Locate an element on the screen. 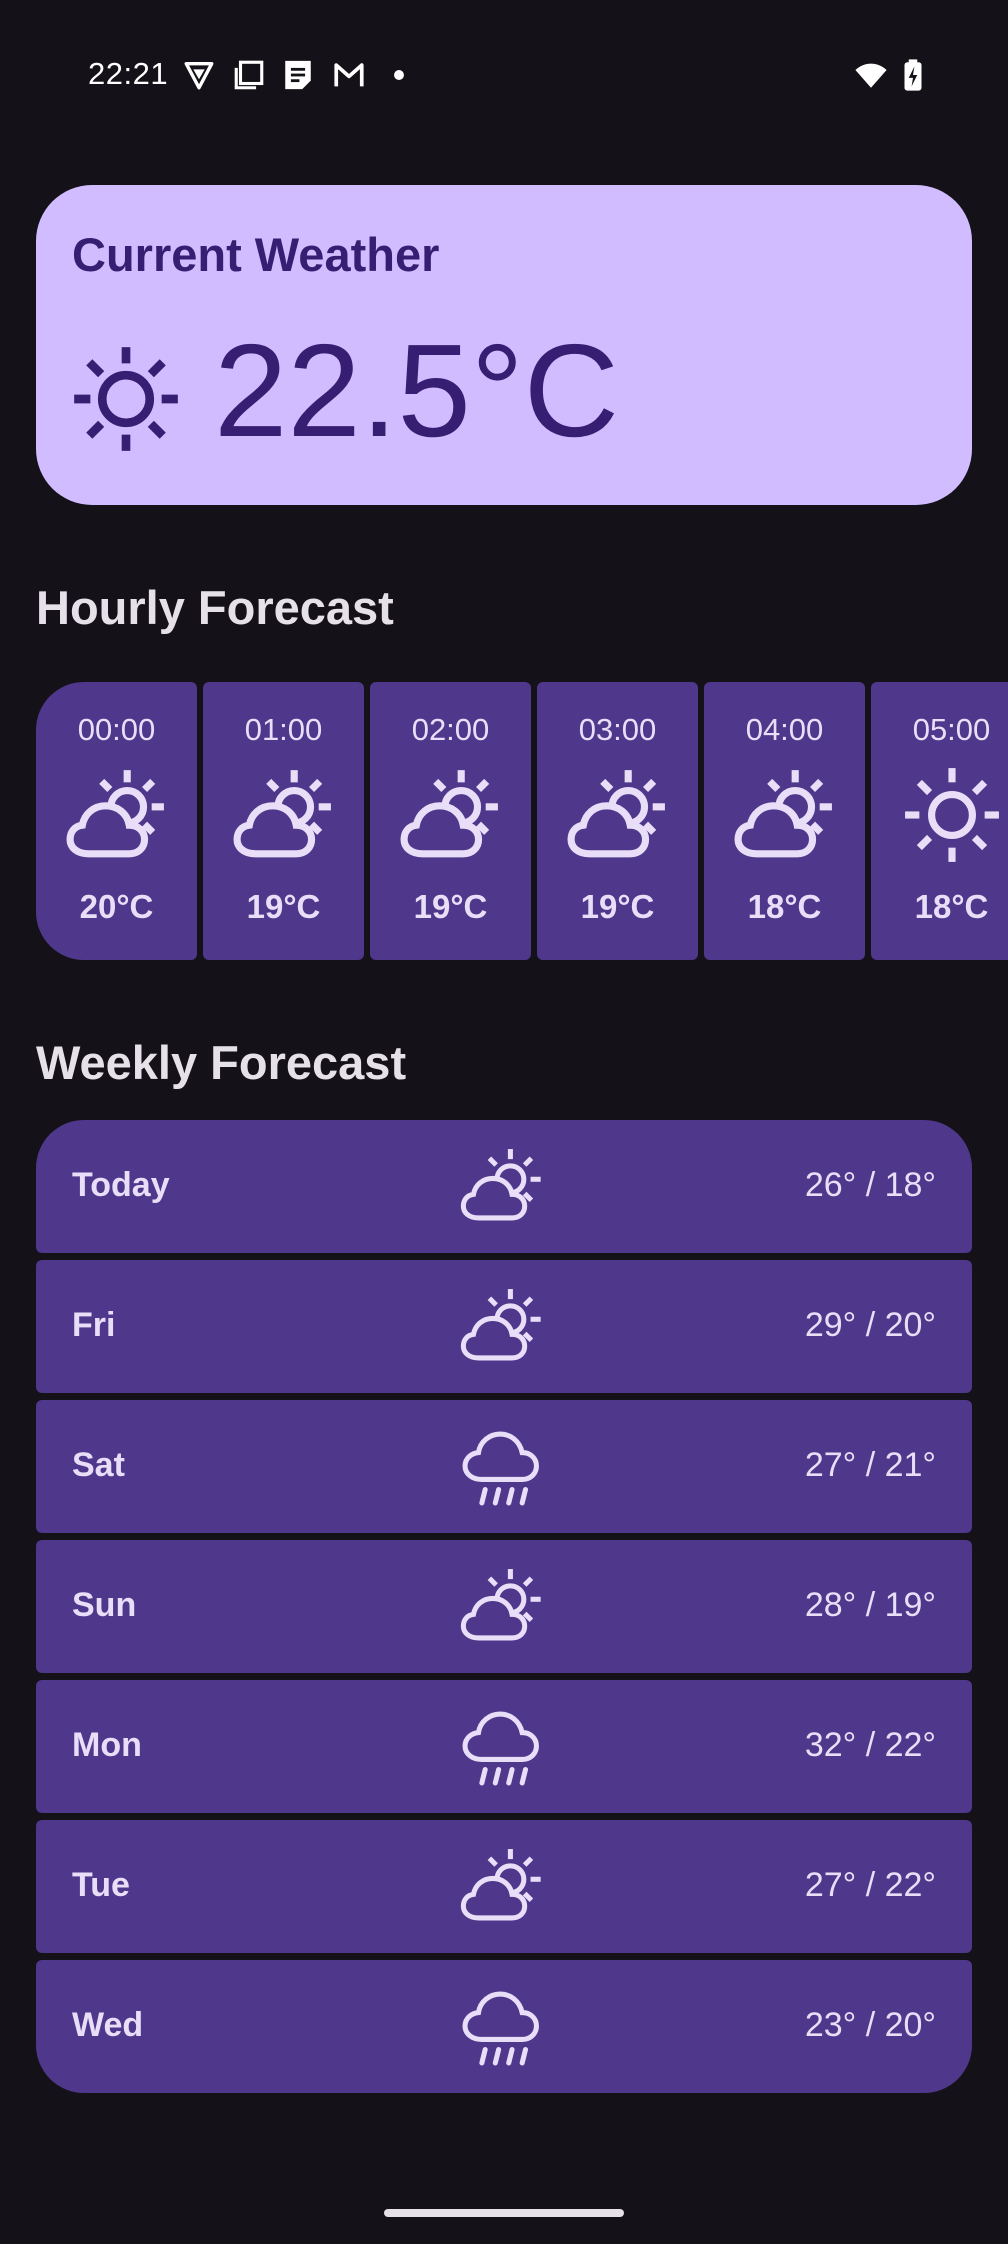  weekly-row: Tue 27° / 22° is located at coordinates (504, 1886).